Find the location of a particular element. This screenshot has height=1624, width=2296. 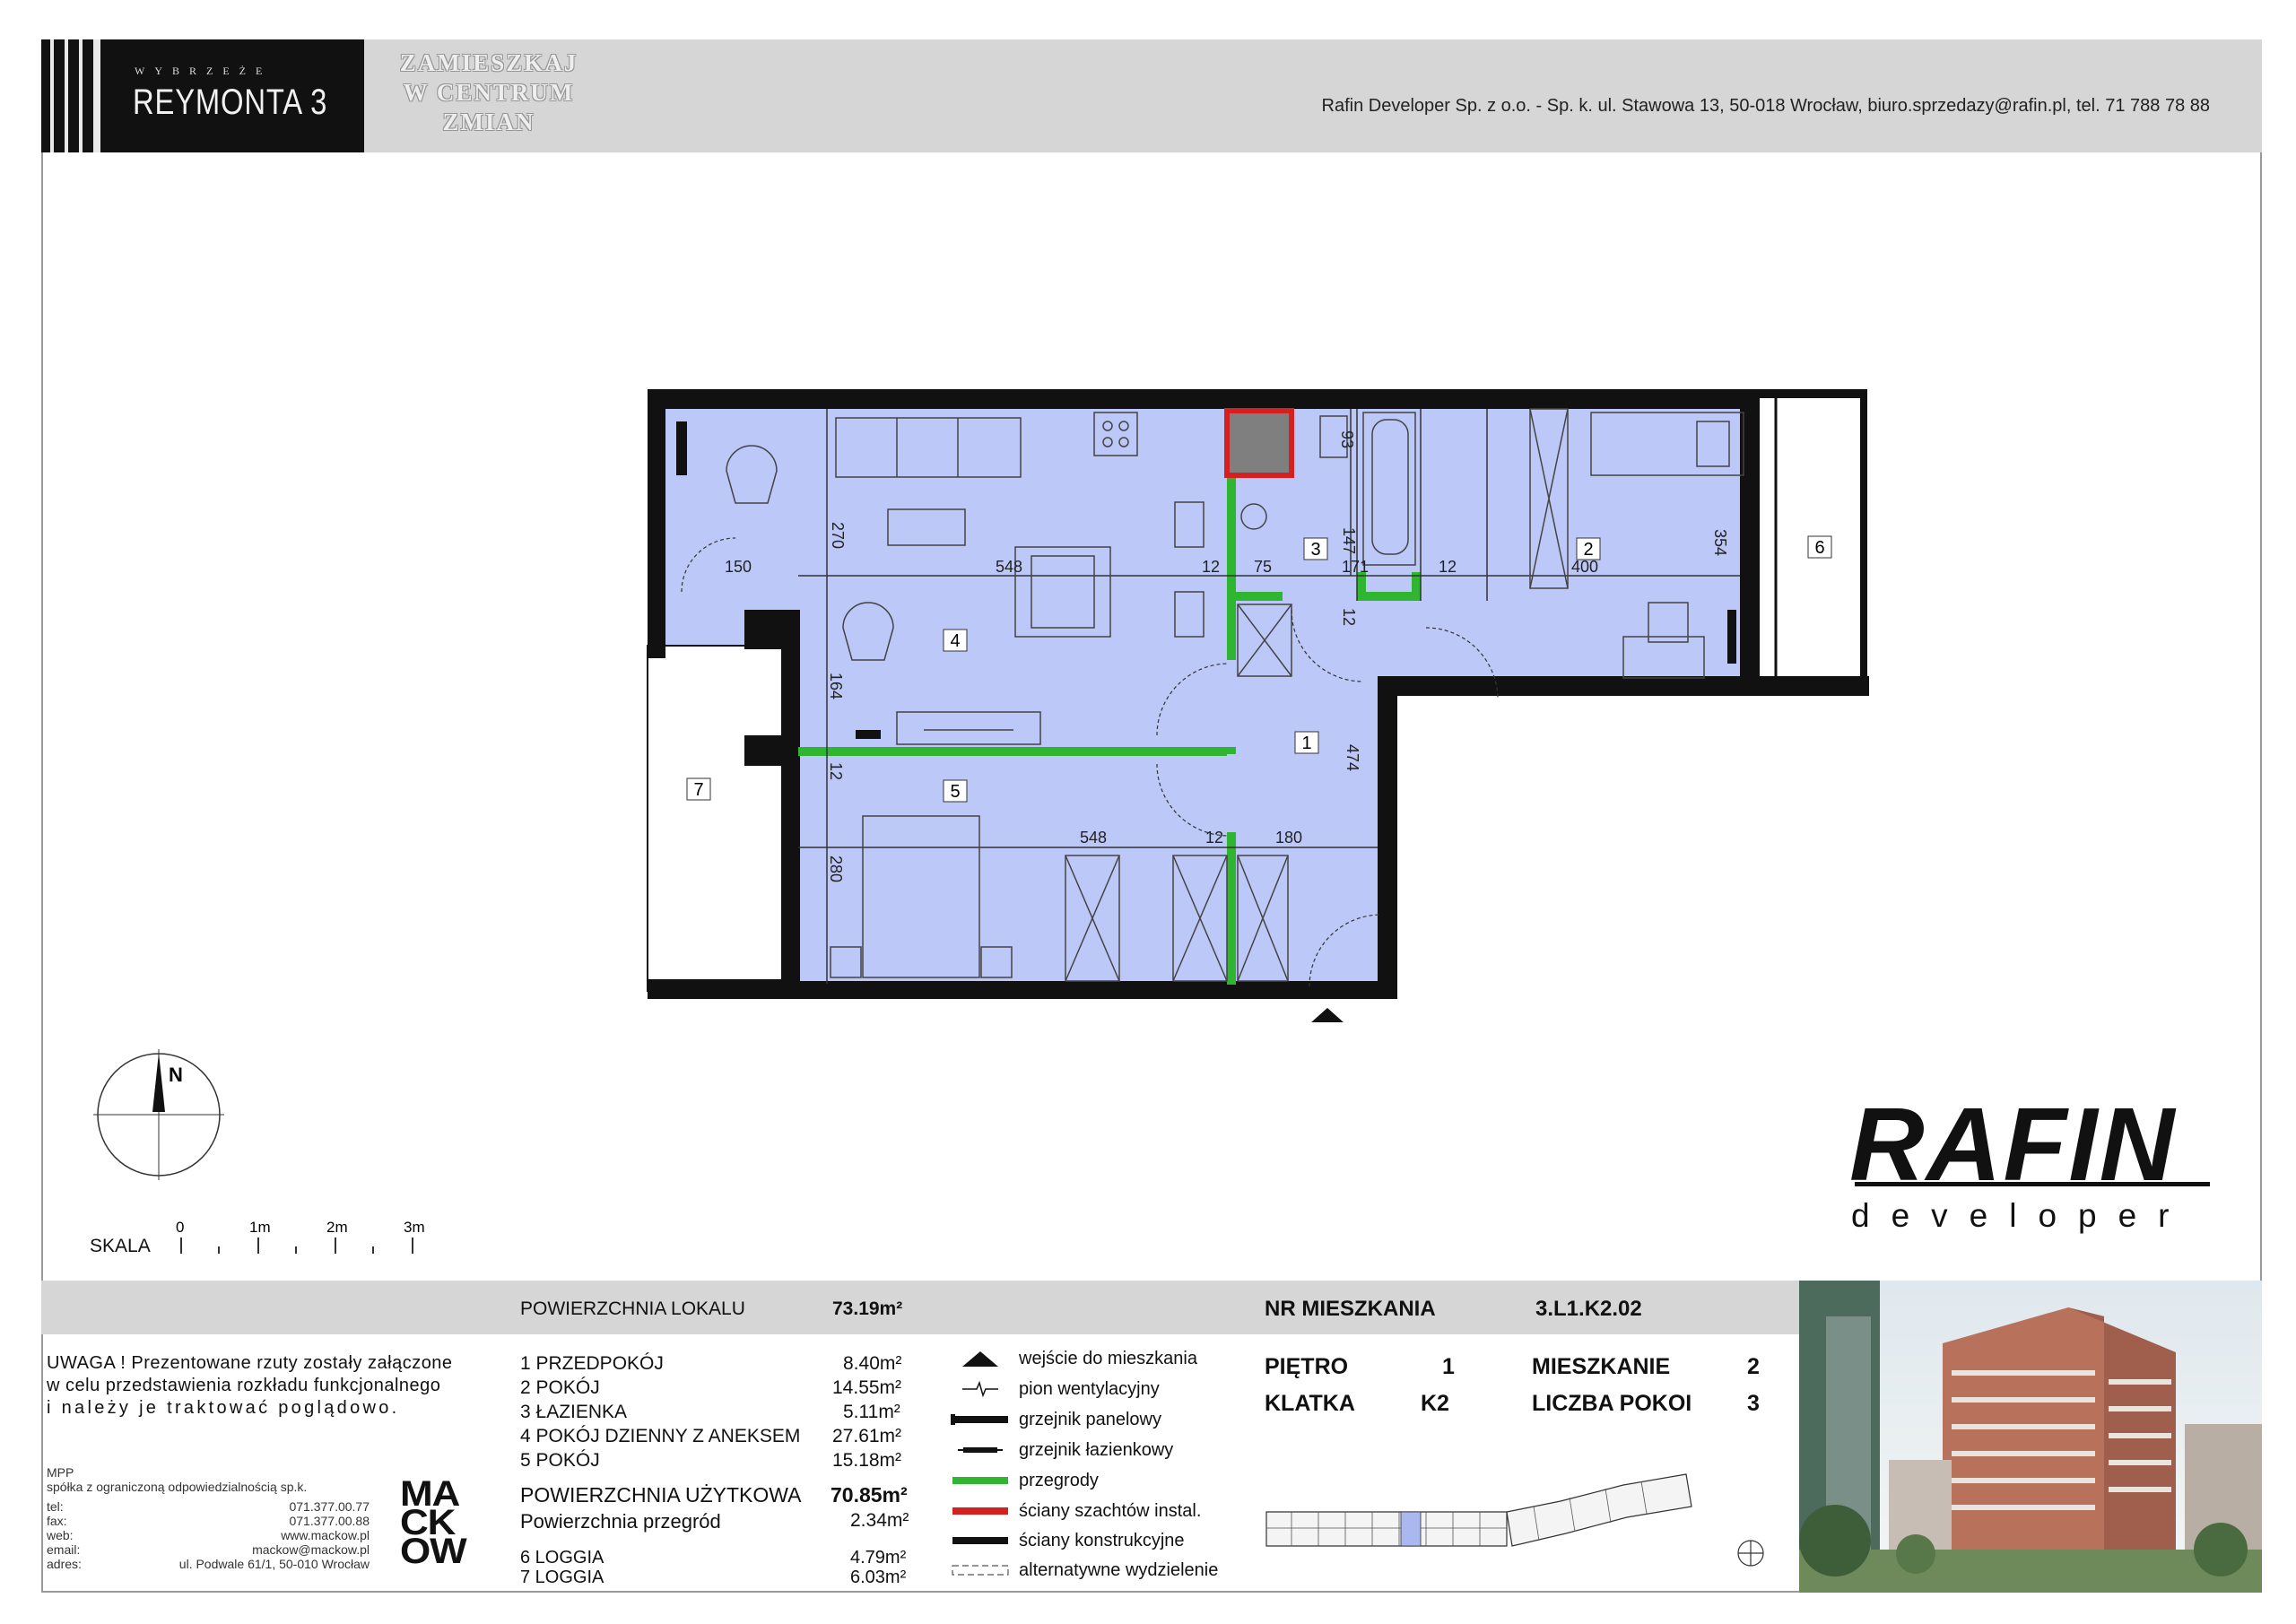

alternative-division-icon is located at coordinates (980, 1570).